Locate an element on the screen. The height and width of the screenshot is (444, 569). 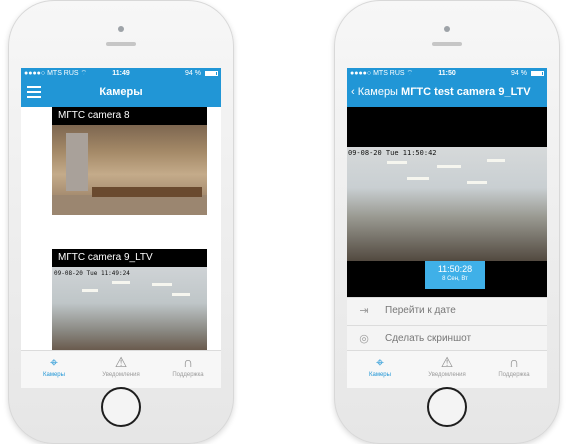
camera-card: МГТС camera 8 is located at coordinates (129, 161).